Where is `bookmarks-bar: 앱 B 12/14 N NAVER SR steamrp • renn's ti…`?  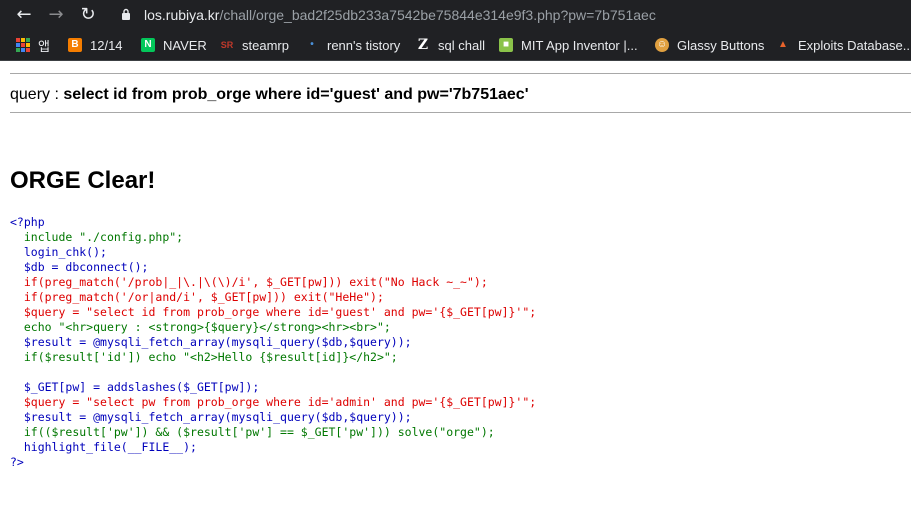
bookmarks-bar: 앱 B 12/14 N NAVER SR steamrp • renn's ti… is located at coordinates (455, 45).